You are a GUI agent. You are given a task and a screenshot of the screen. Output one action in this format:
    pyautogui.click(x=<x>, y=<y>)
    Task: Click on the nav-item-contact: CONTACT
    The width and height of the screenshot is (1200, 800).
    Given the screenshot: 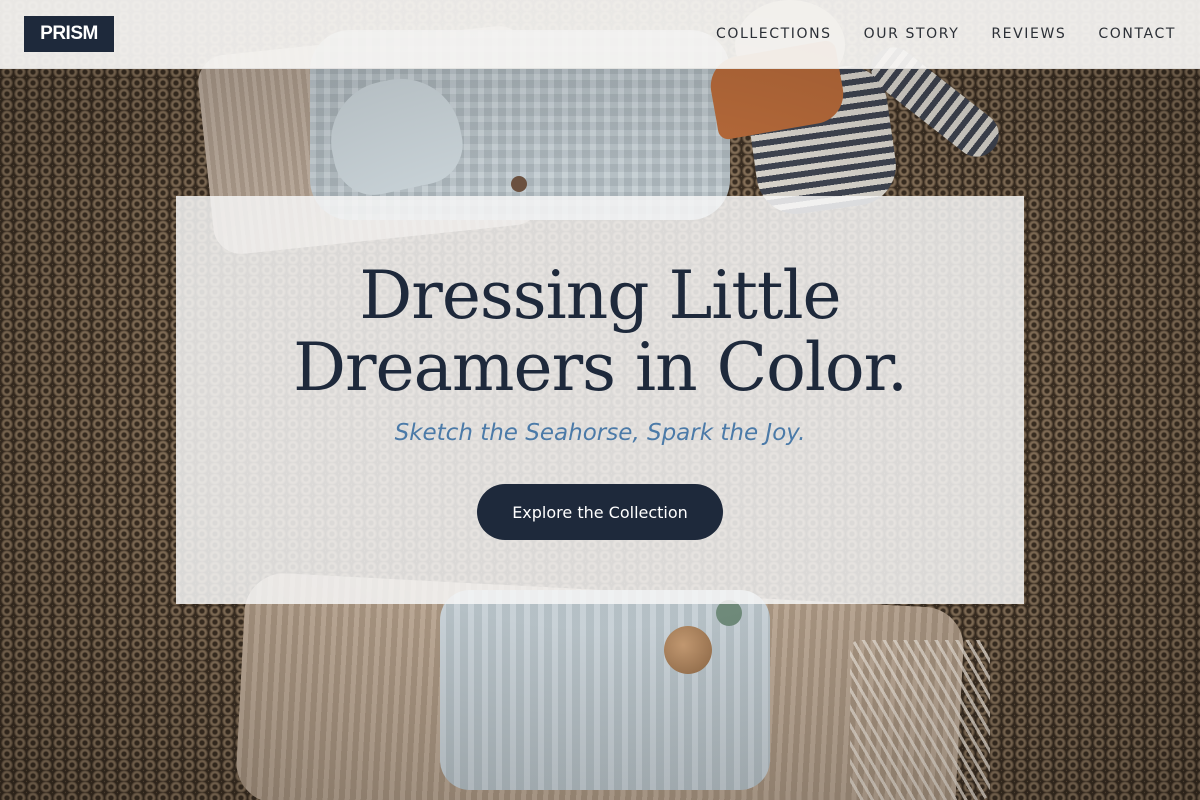 What is the action you would take?
    pyautogui.click(x=1137, y=34)
    